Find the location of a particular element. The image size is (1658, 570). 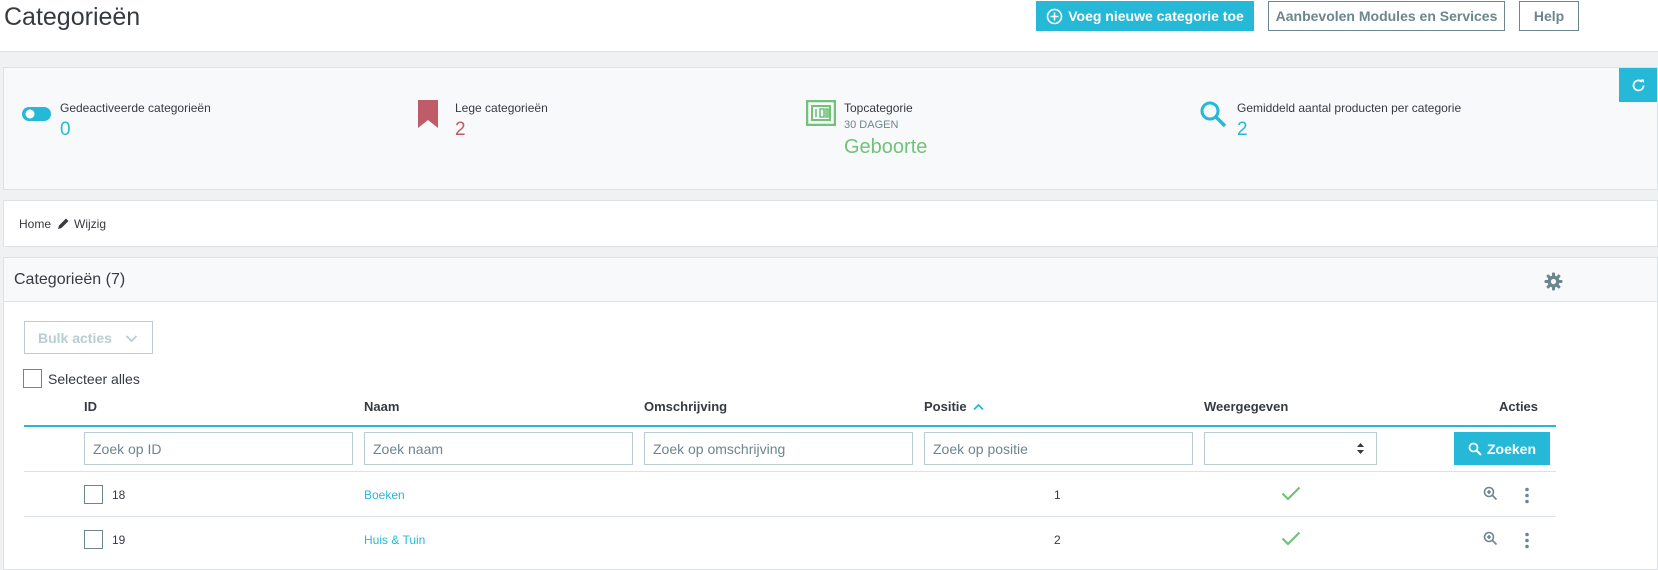

list-title: Categorieën (7) is located at coordinates (70, 279).